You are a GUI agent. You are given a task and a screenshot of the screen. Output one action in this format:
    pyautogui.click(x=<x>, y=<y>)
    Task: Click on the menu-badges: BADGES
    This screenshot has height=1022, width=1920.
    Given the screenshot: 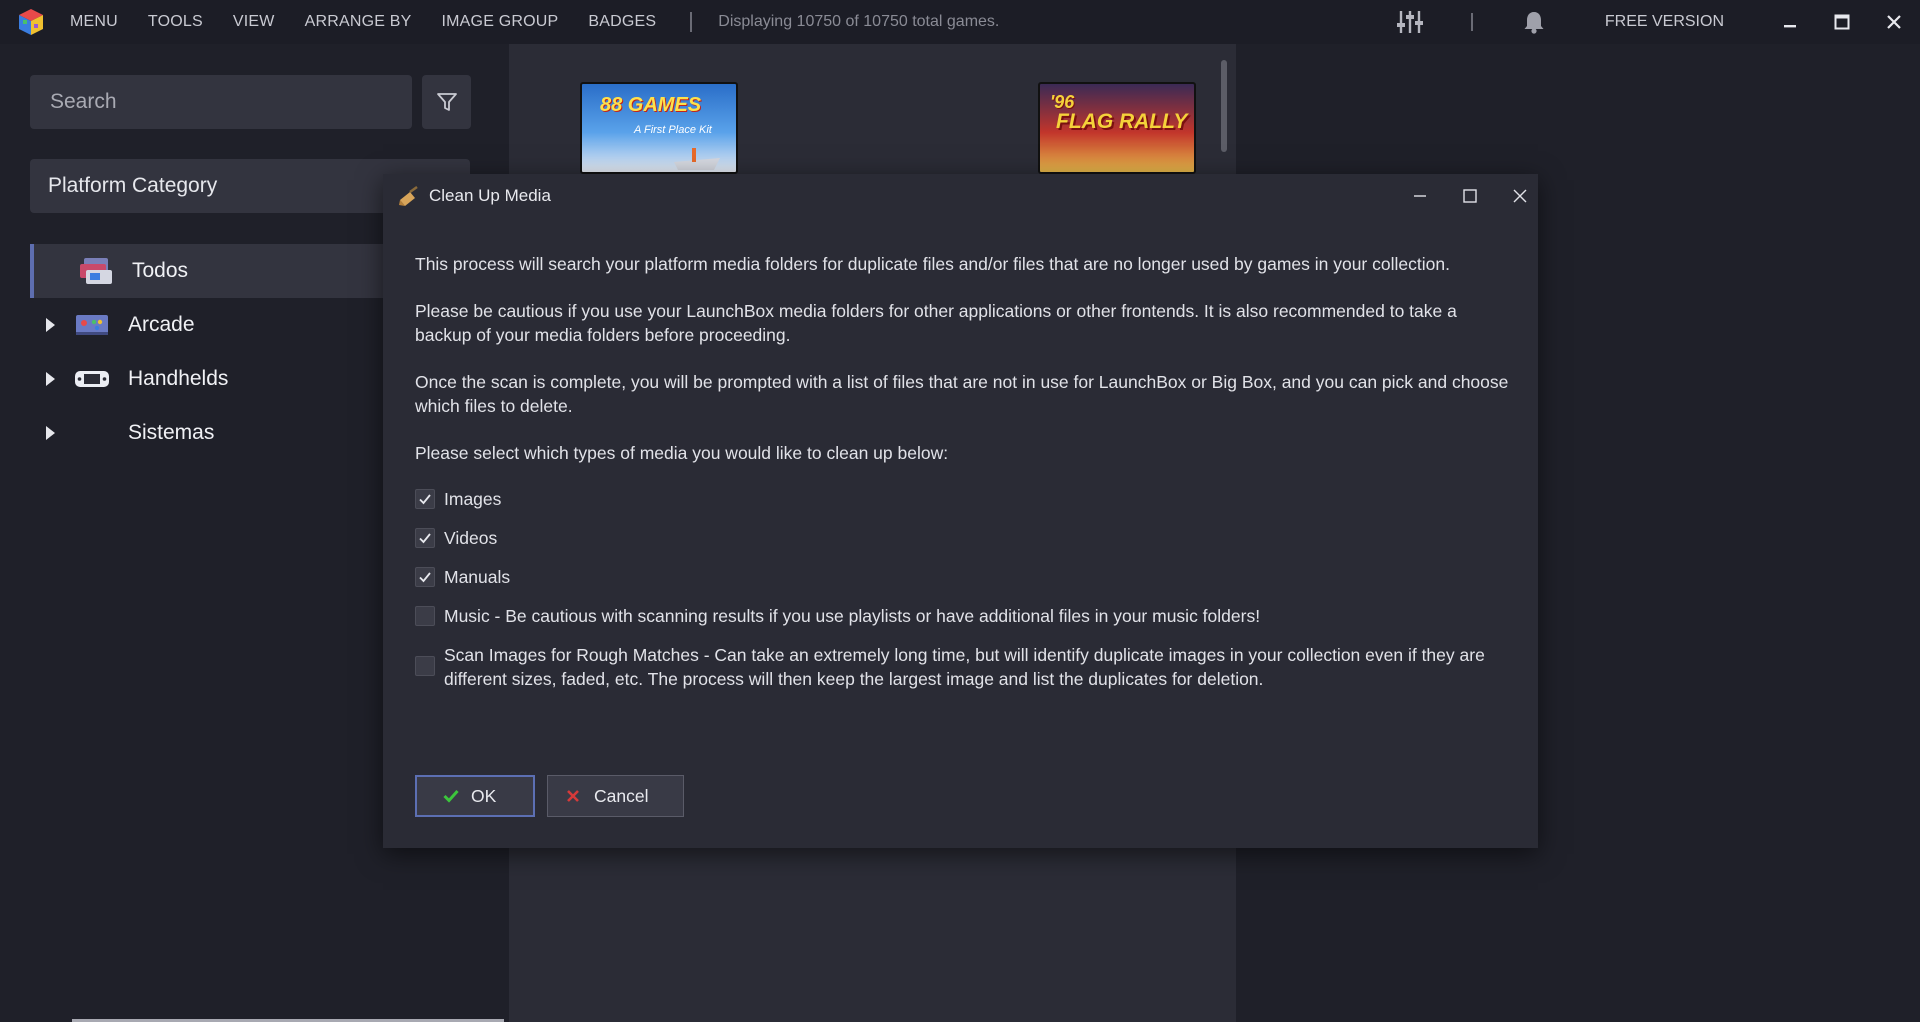 What is the action you would take?
    pyautogui.click(x=622, y=22)
    